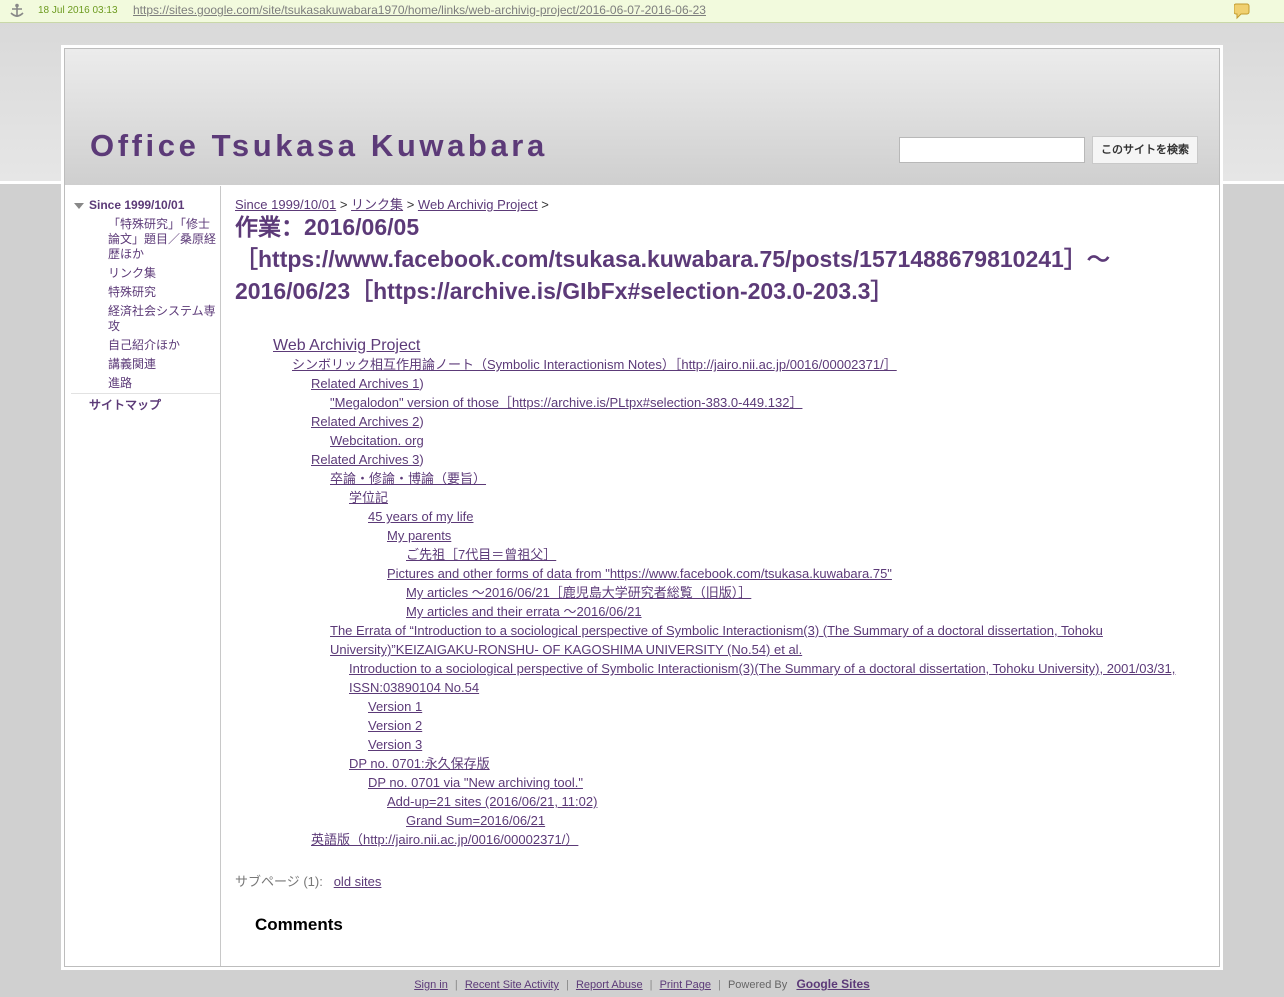  Describe the element at coordinates (163, 273) in the screenshot. I see `sidebar-item-links: リンク集` at that location.